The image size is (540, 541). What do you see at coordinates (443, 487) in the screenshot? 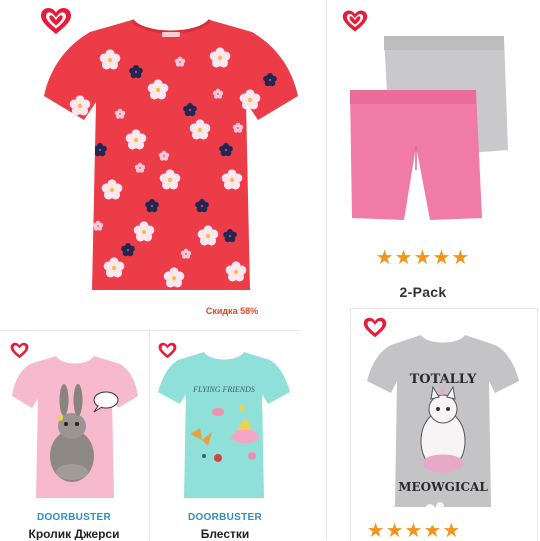
I see `graphic-text-bottom: MEOWGICAL` at bounding box center [443, 487].